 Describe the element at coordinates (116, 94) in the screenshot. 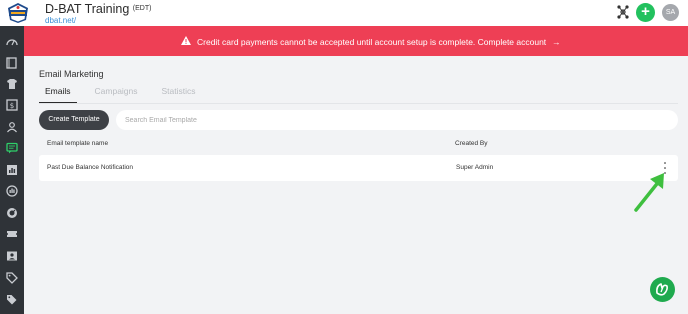

I see `tab-campaigns: Campaigns` at that location.